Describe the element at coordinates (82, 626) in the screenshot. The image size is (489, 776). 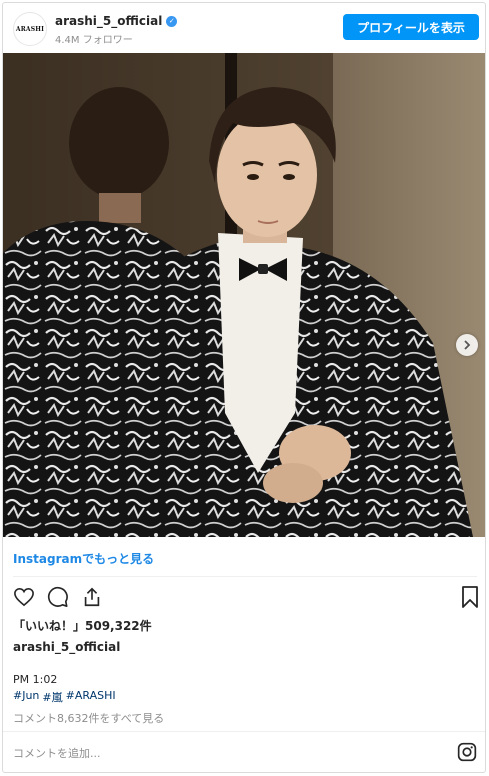
I see `like-count: 「いいね！」509,322件` at that location.